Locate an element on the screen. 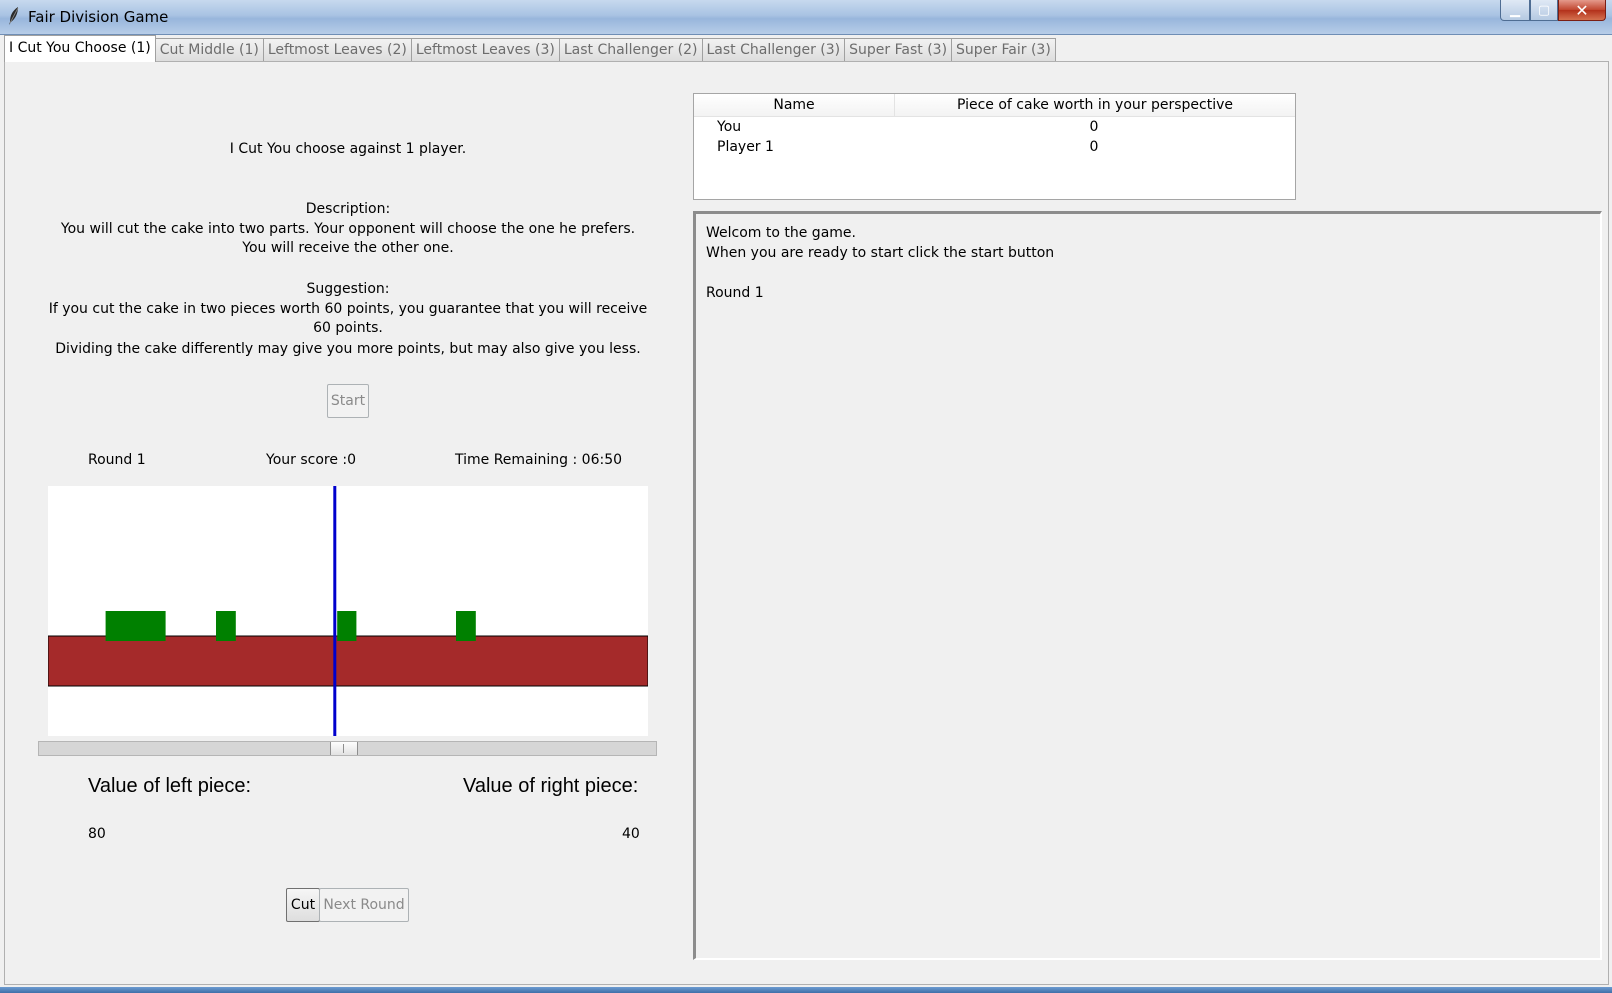 The width and height of the screenshot is (1612, 993). cake-drawing is located at coordinates (348, 611).